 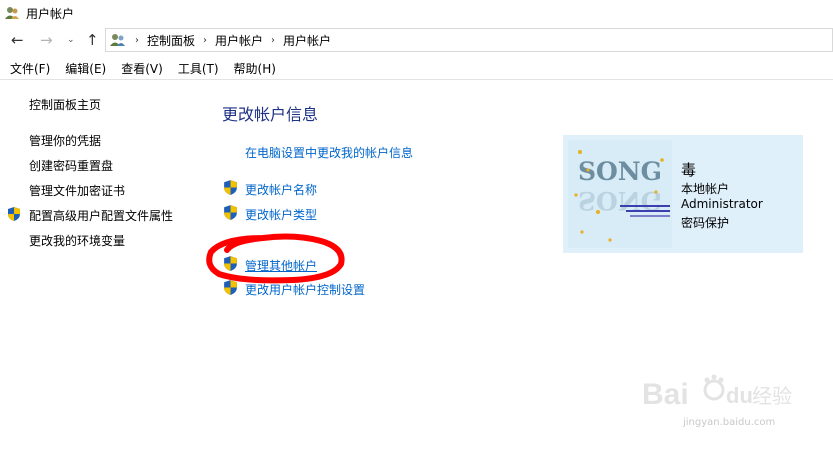 I want to click on user-avatar: SONG SONG, so click(x=620, y=194).